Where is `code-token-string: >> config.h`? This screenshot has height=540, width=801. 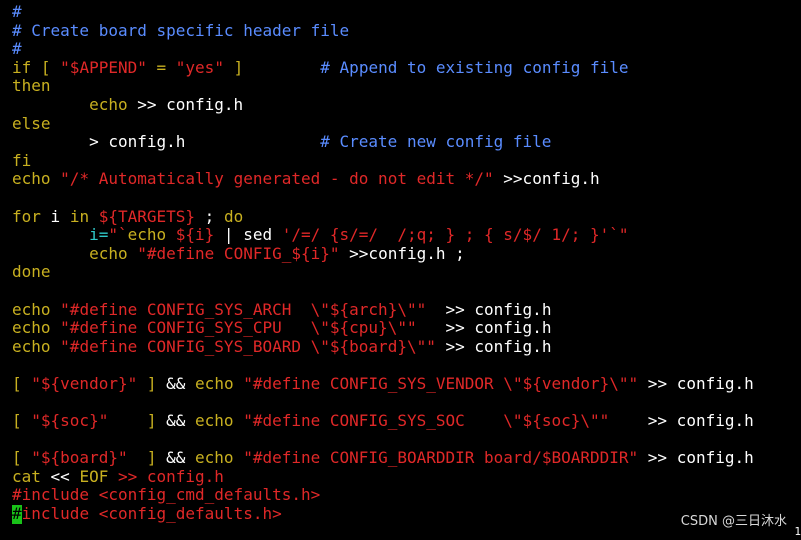 code-token-string: >> config.h is located at coordinates (166, 476).